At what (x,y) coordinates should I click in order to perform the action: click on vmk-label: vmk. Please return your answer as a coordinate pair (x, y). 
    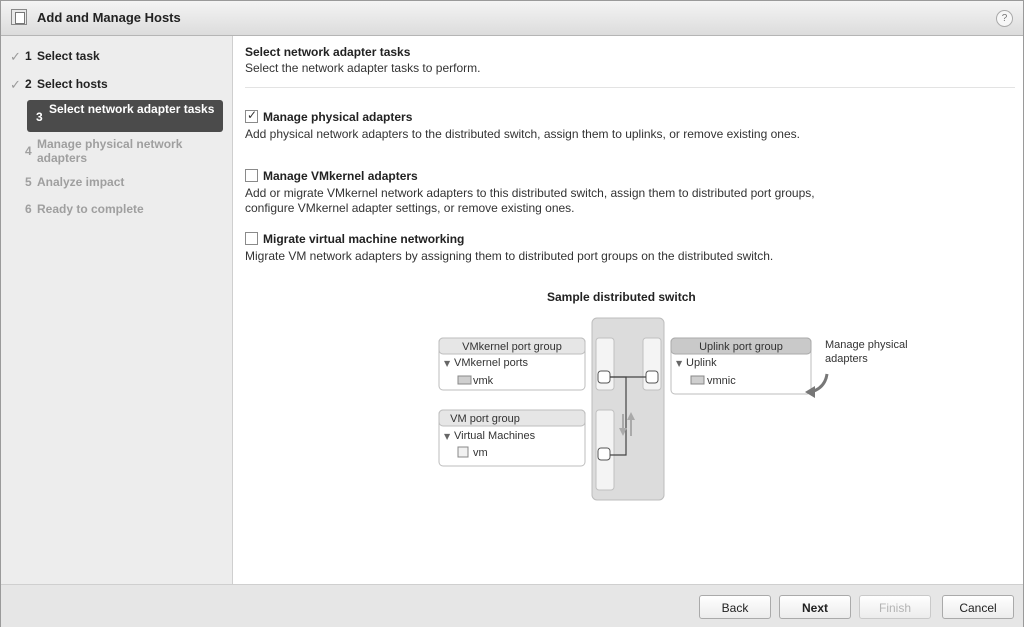
    Looking at the image, I should click on (483, 381).